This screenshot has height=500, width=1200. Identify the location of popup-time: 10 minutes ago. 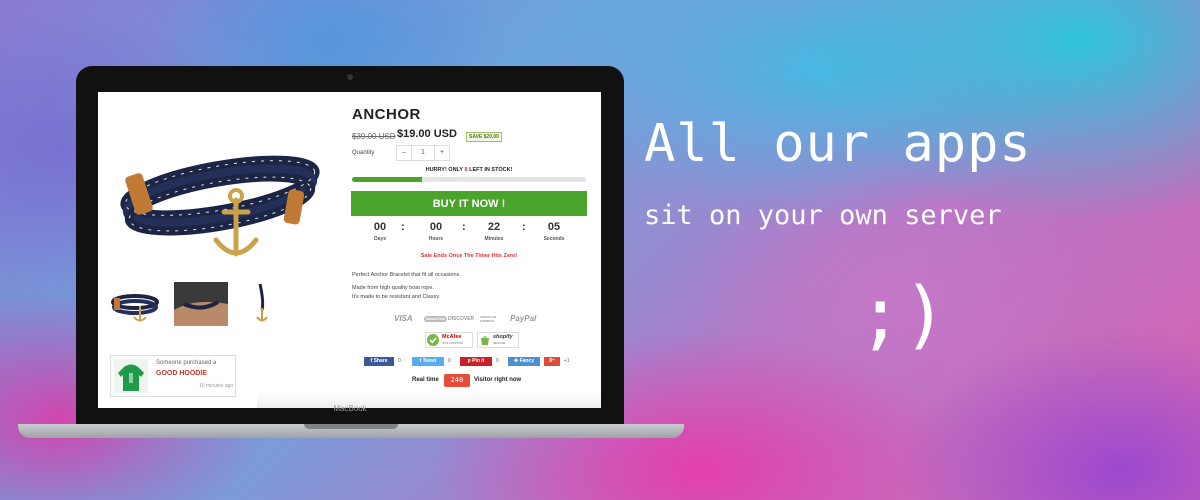
(216, 386).